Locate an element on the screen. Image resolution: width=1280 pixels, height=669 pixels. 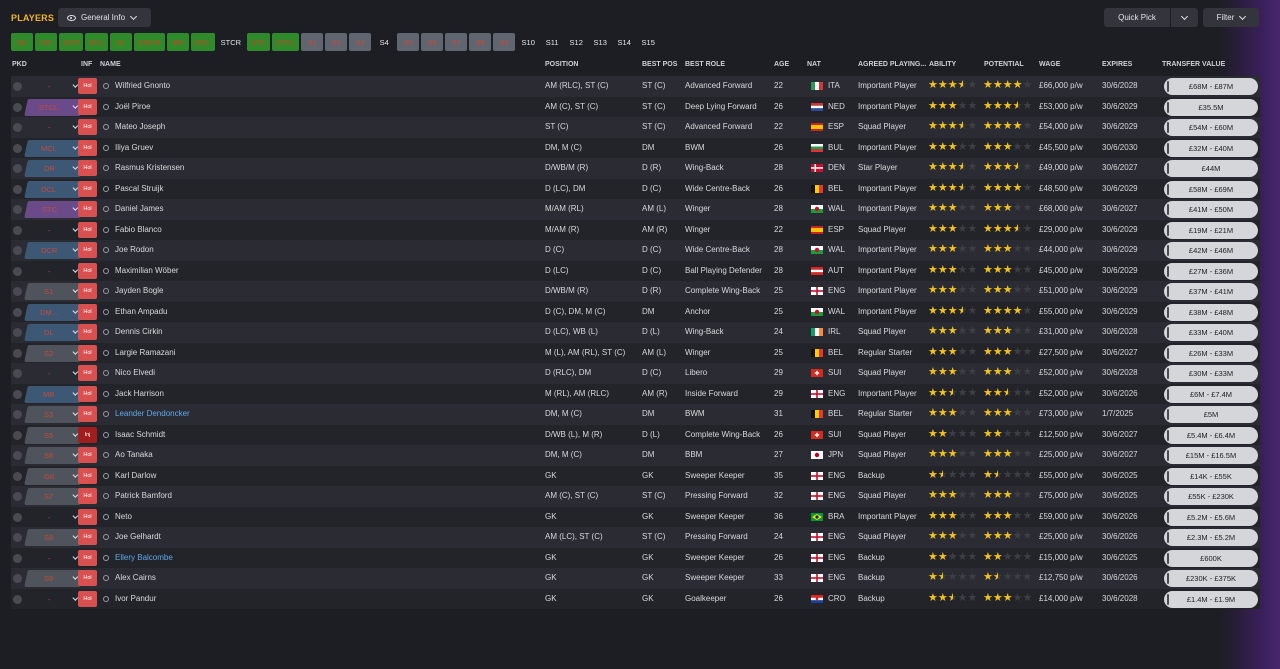
transfer-value-pill: £30M - £33M is located at coordinates (1211, 373).